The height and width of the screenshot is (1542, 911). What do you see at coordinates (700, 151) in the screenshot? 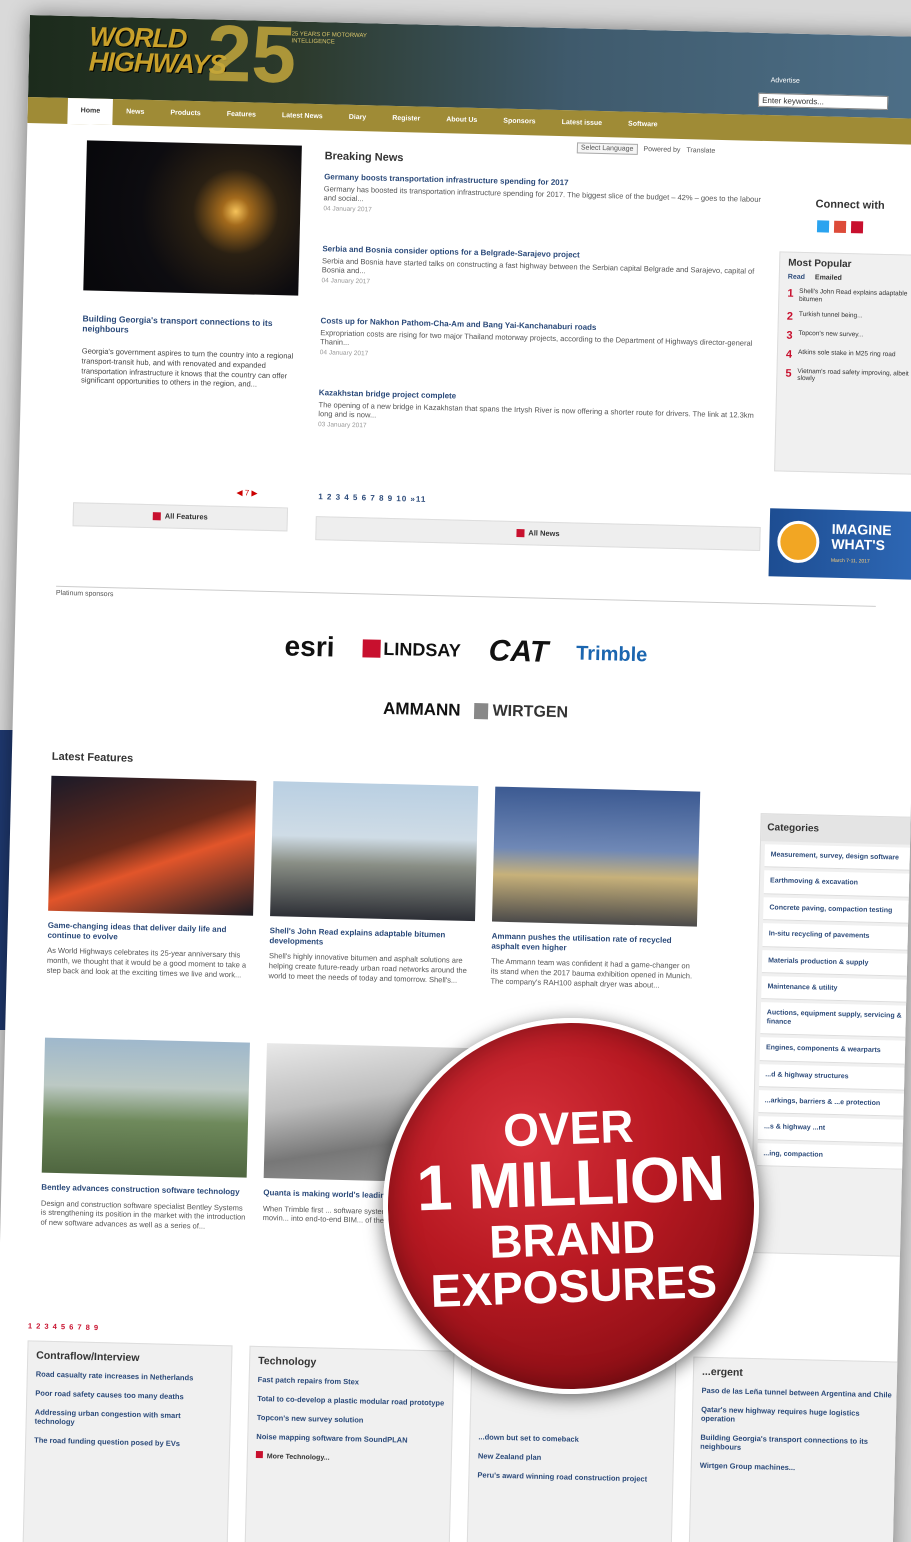
I see `translate-link: Translate` at bounding box center [700, 151].